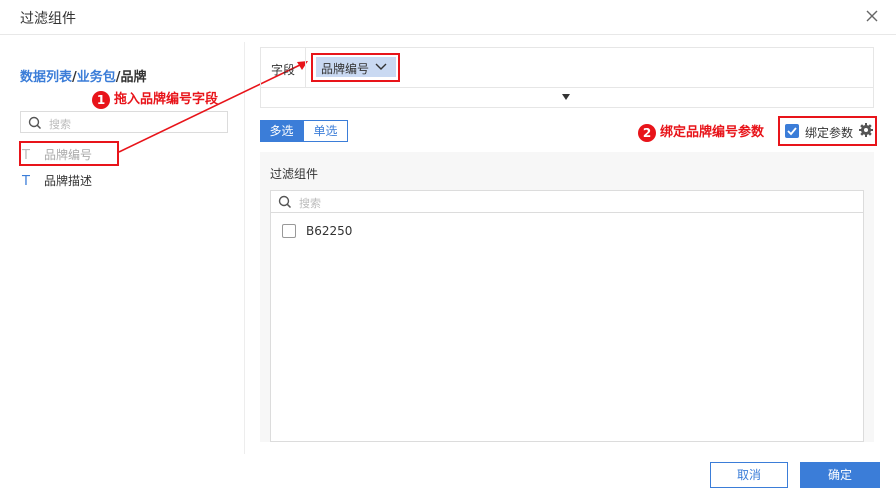 The image size is (896, 496). Describe the element at coordinates (285, 202) in the screenshot. I see `search-icon` at that location.